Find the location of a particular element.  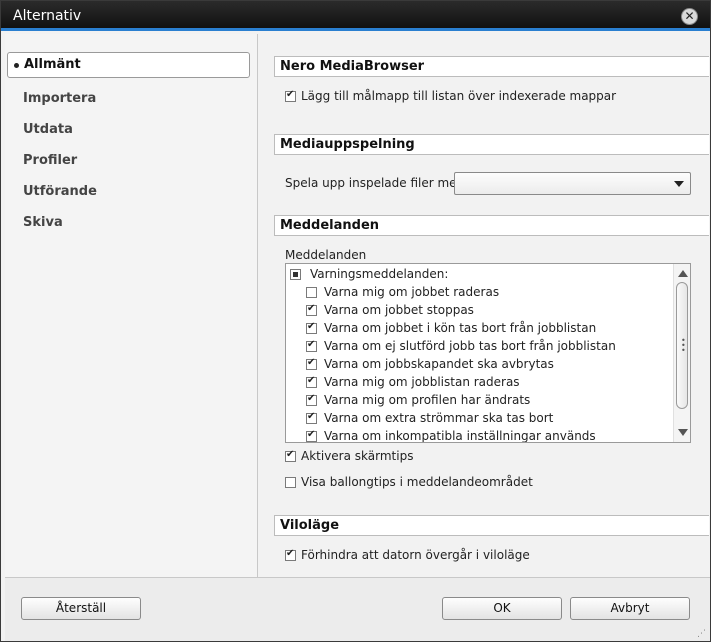

warnings-group-label: Varningsmeddelanden: is located at coordinates (379, 274).